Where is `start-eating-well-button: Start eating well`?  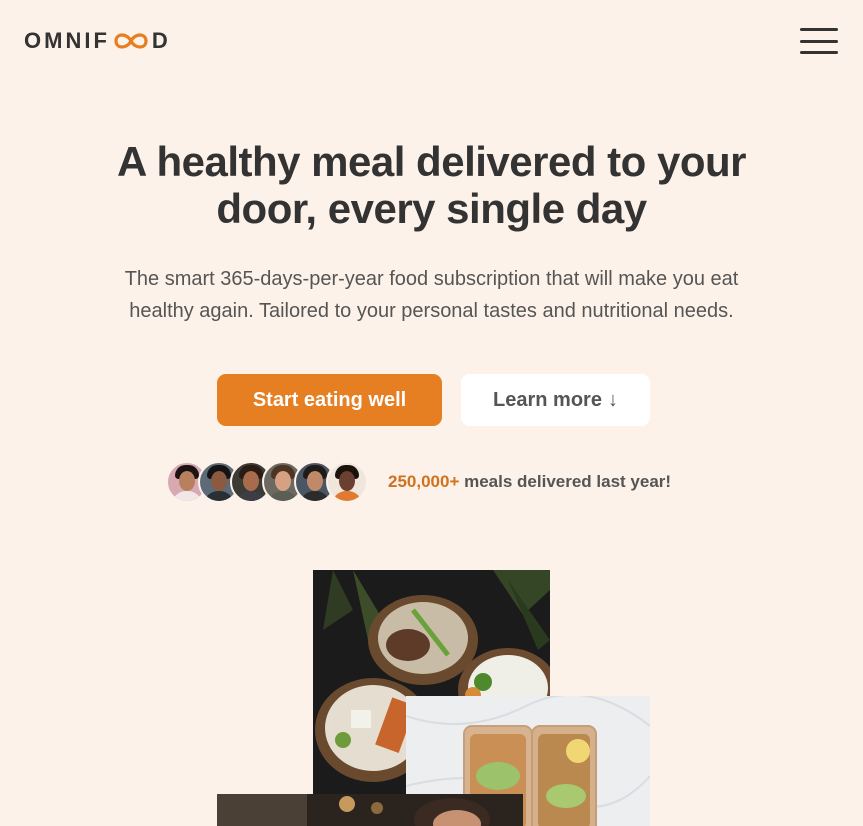
start-eating-well-button: Start eating well is located at coordinates (329, 400).